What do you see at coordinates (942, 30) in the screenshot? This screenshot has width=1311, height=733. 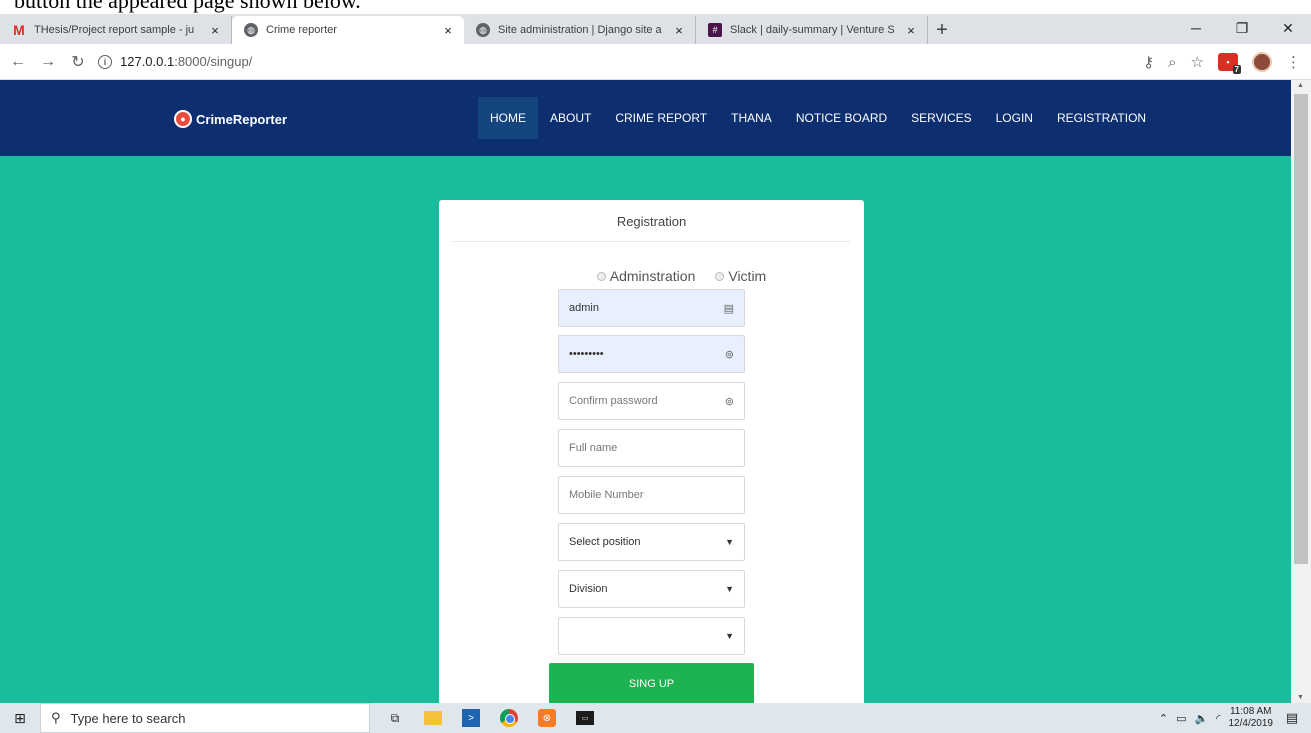 I see `new-tab-button: +` at bounding box center [942, 30].